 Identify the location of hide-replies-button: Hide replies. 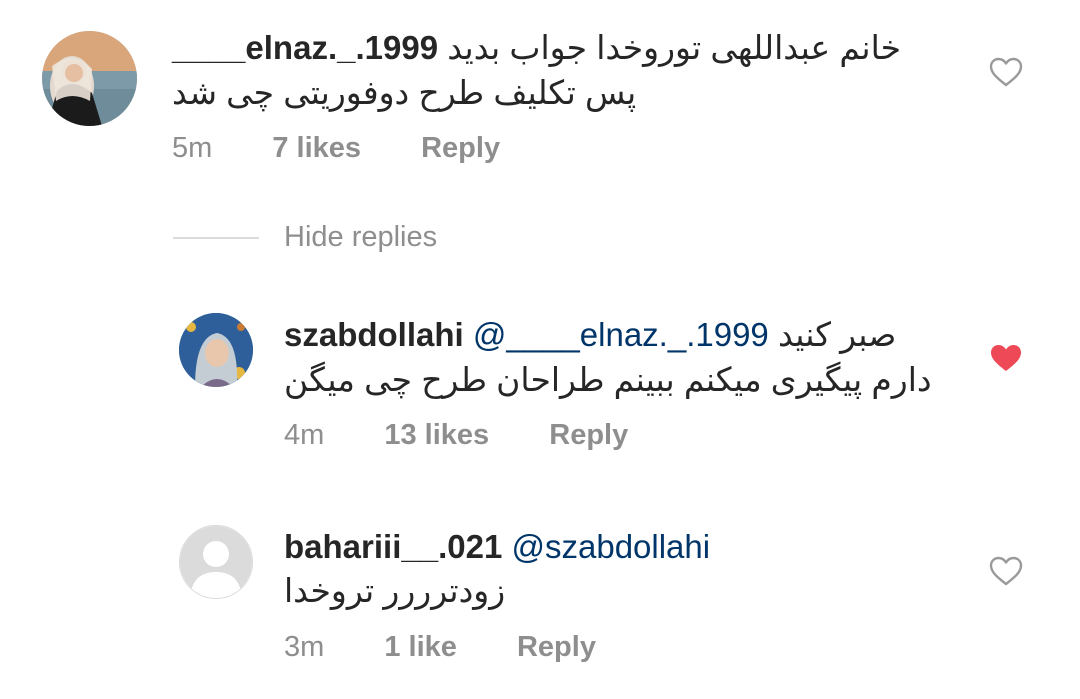
(360, 237).